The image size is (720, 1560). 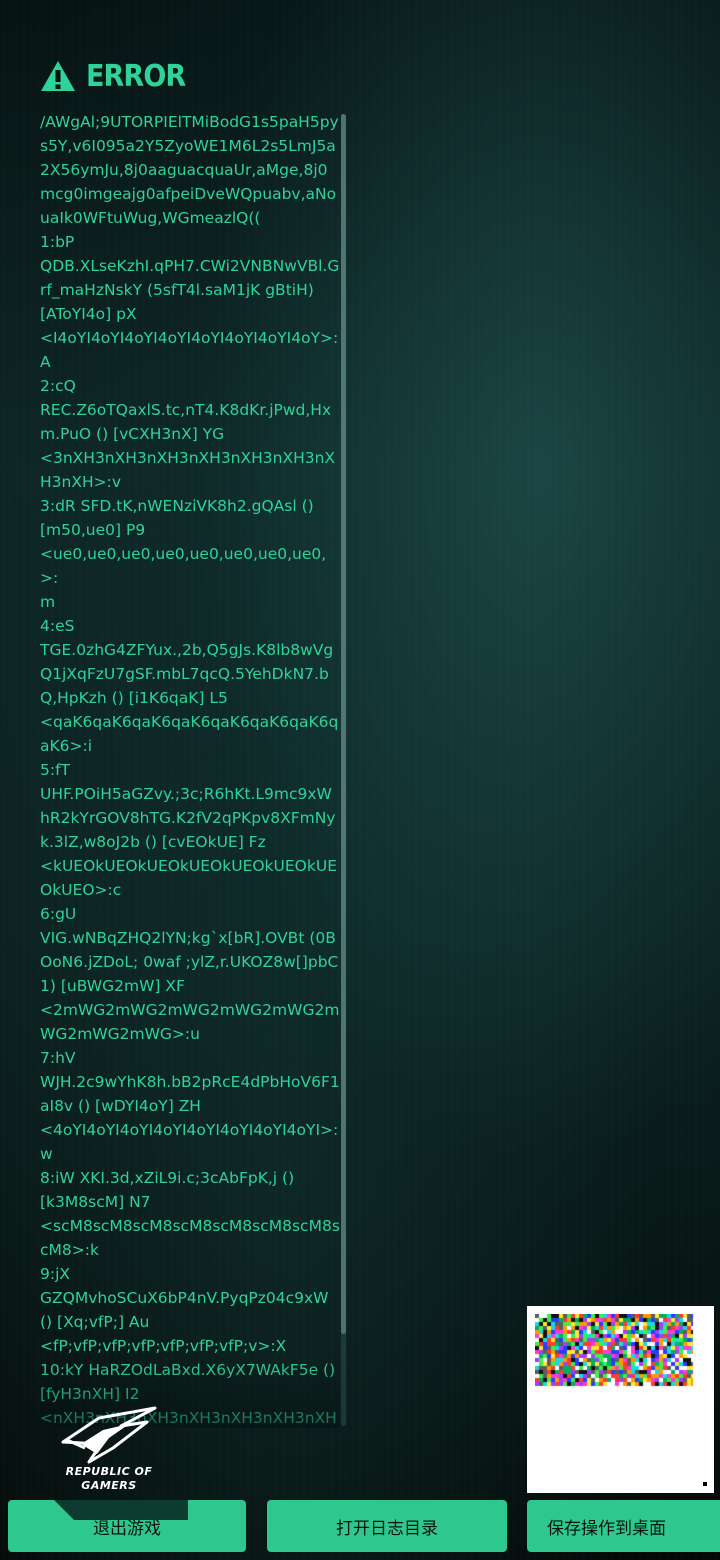 I want to click on log-scrollbar-thumb, so click(x=343, y=724).